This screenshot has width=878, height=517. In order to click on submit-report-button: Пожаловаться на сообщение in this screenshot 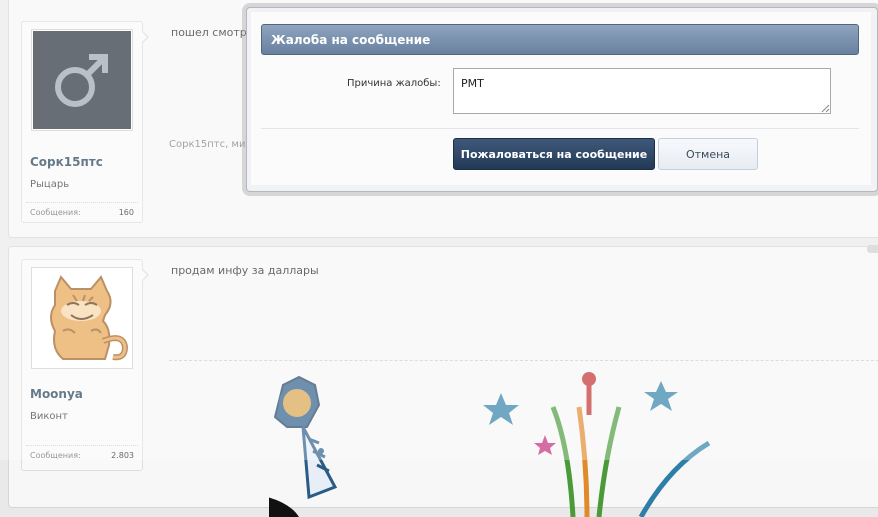, I will do `click(554, 154)`.